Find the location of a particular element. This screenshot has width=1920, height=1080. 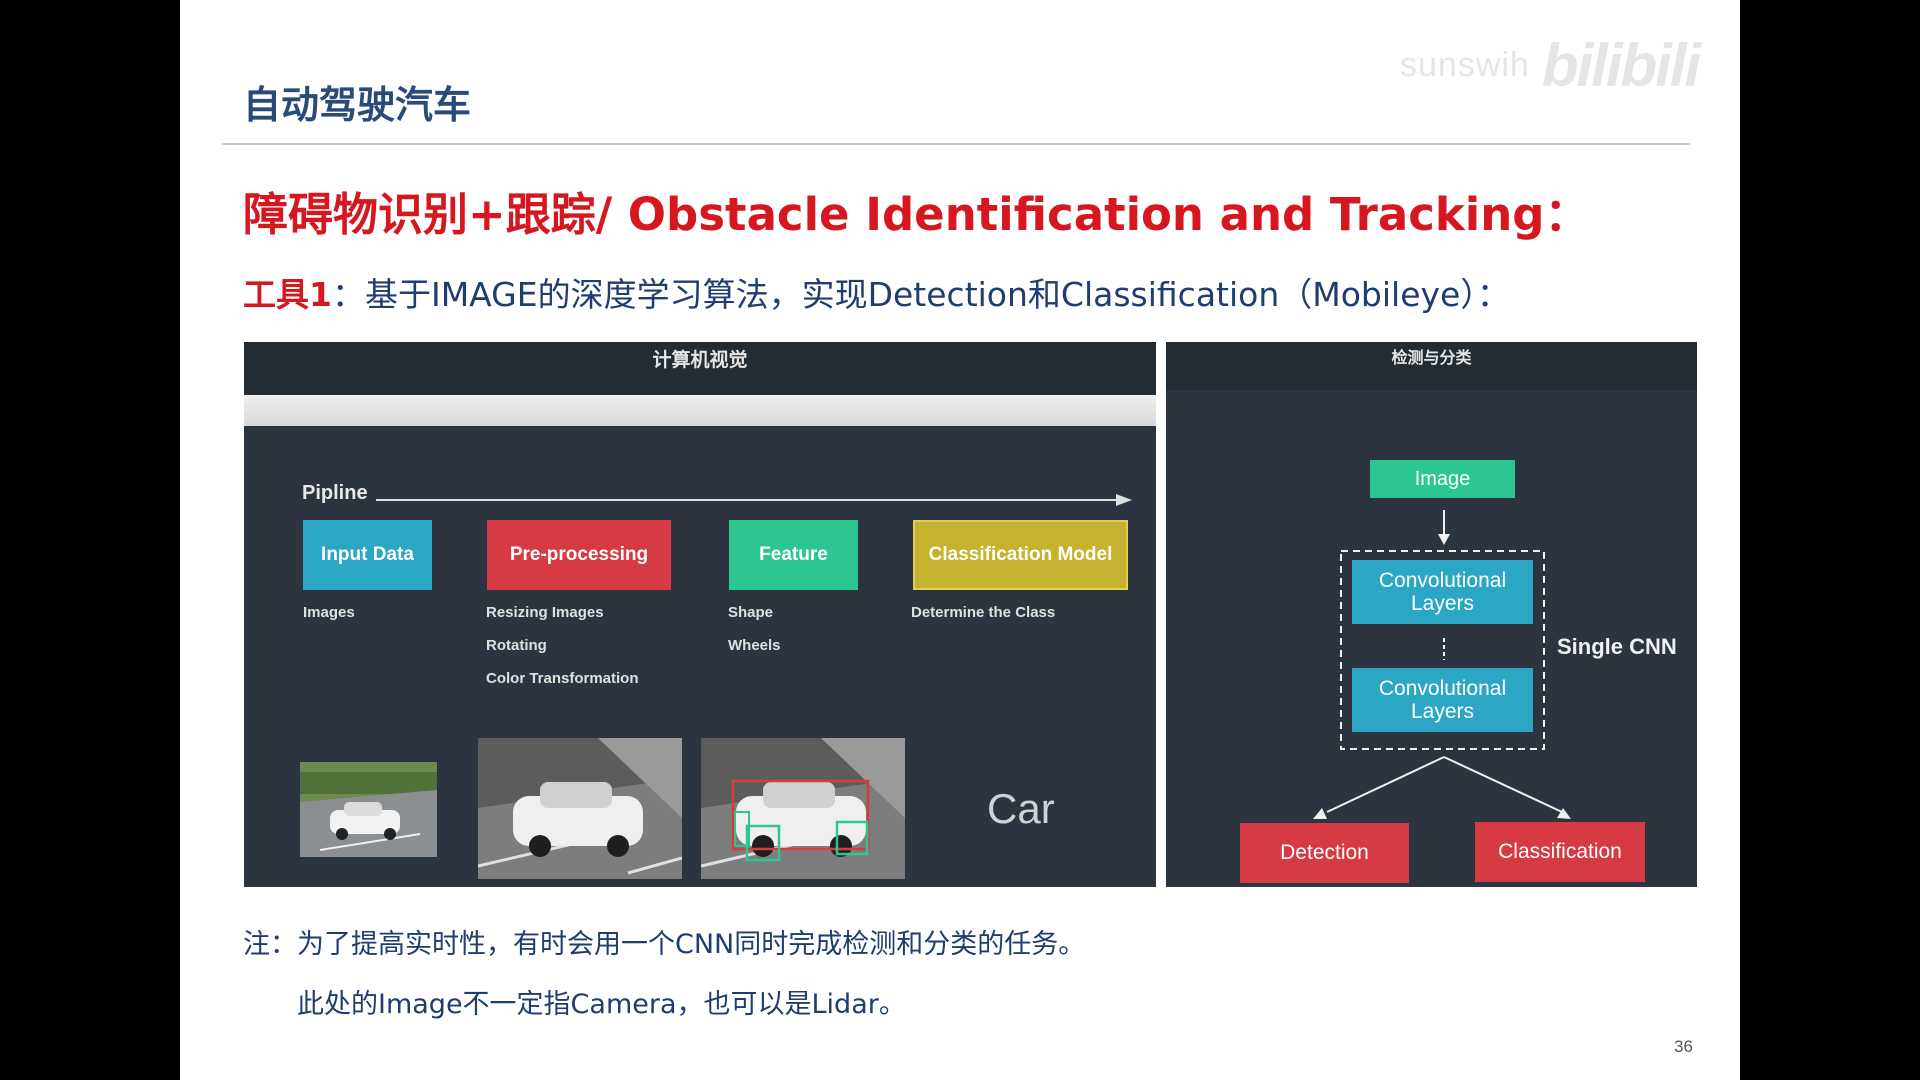

bilibili-watermark: sunswih bilibili is located at coordinates (1555, 65).